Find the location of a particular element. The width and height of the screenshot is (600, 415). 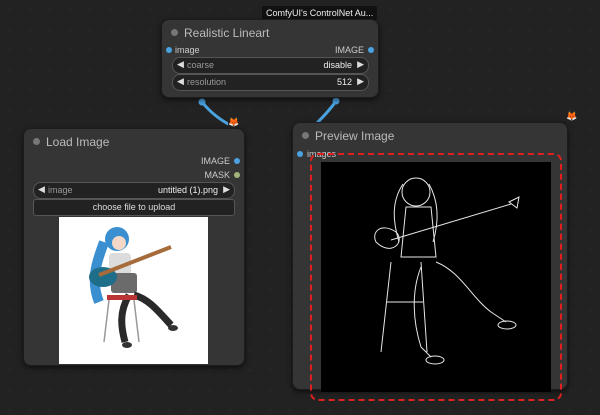

widget-label: image is located at coordinates (60, 190).